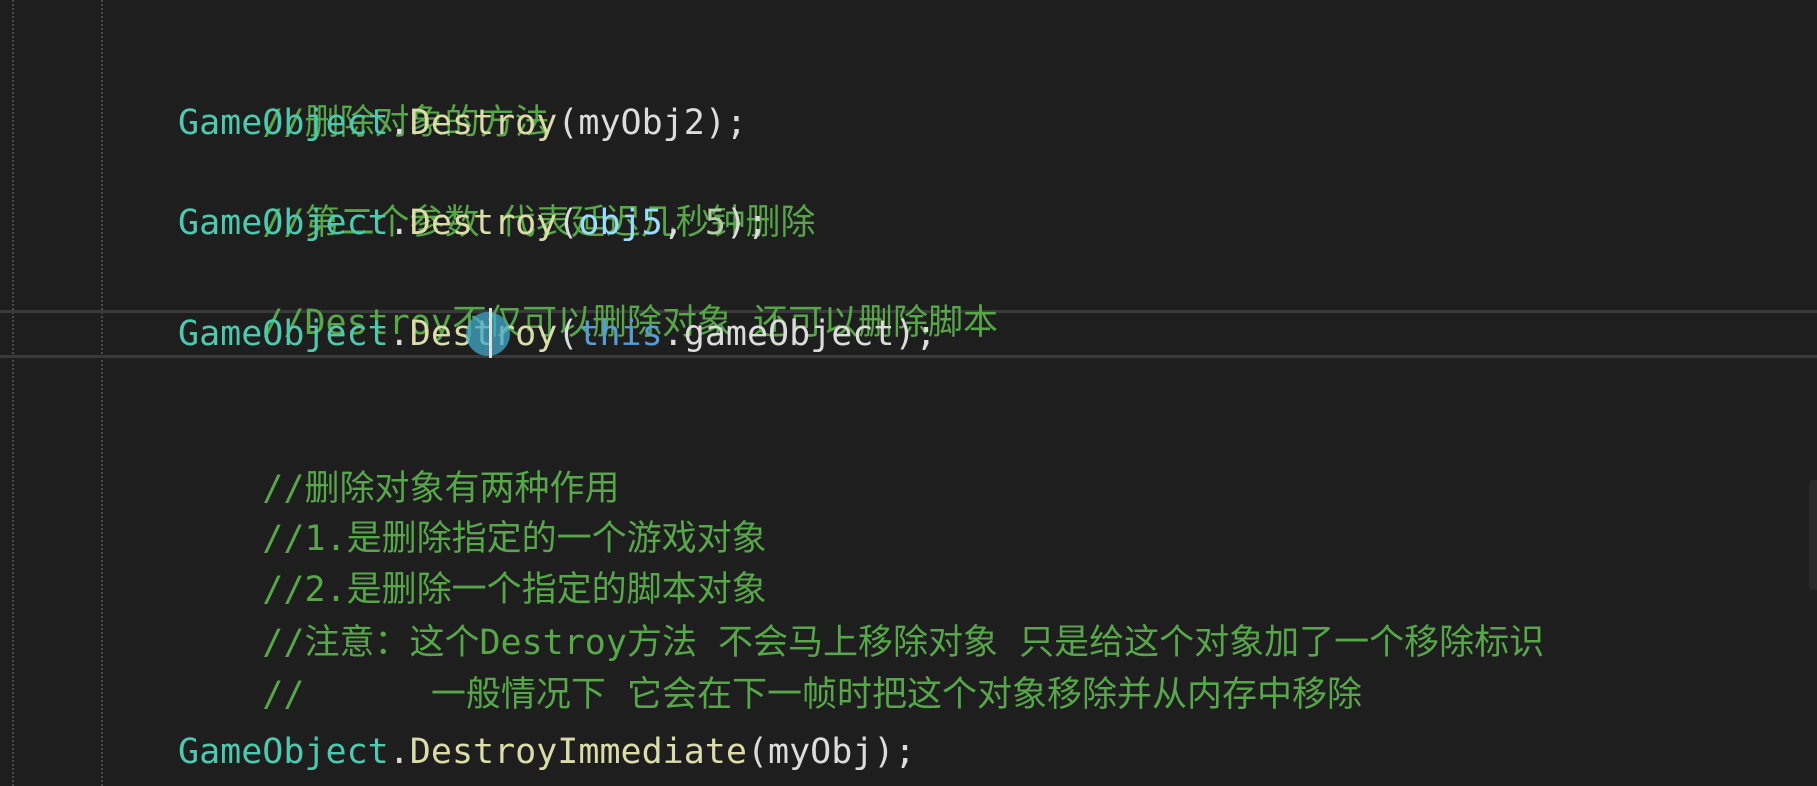  I want to click on text-cursor, so click(490, 333).